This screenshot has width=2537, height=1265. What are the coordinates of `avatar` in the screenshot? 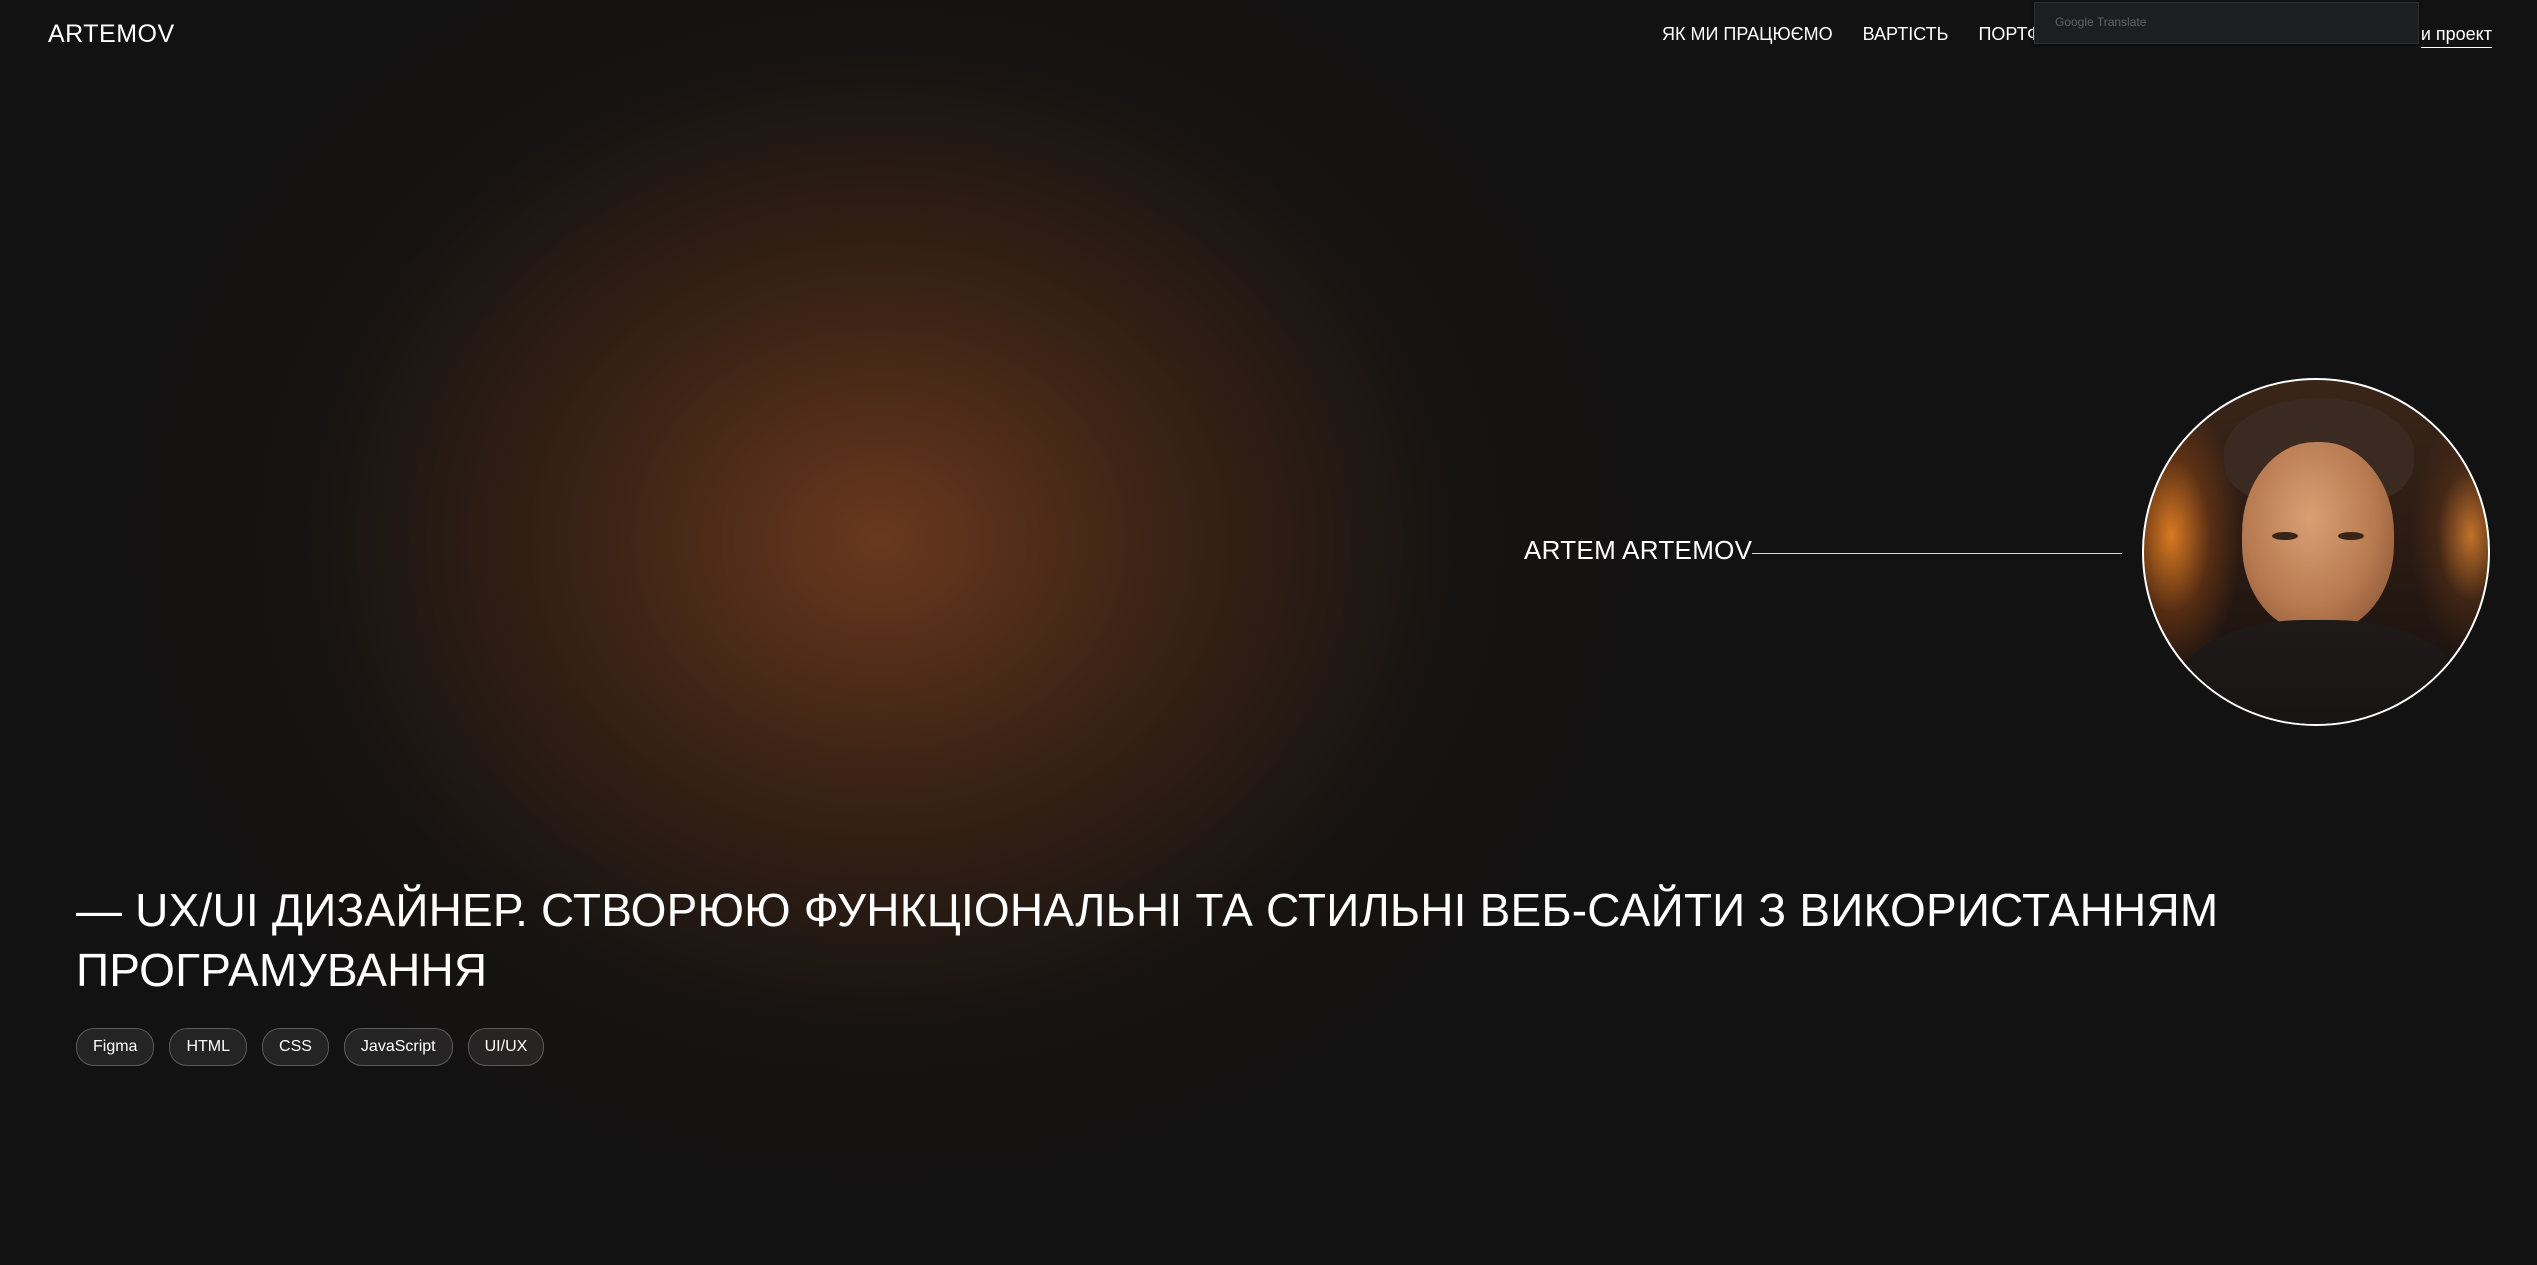 It's located at (2316, 552).